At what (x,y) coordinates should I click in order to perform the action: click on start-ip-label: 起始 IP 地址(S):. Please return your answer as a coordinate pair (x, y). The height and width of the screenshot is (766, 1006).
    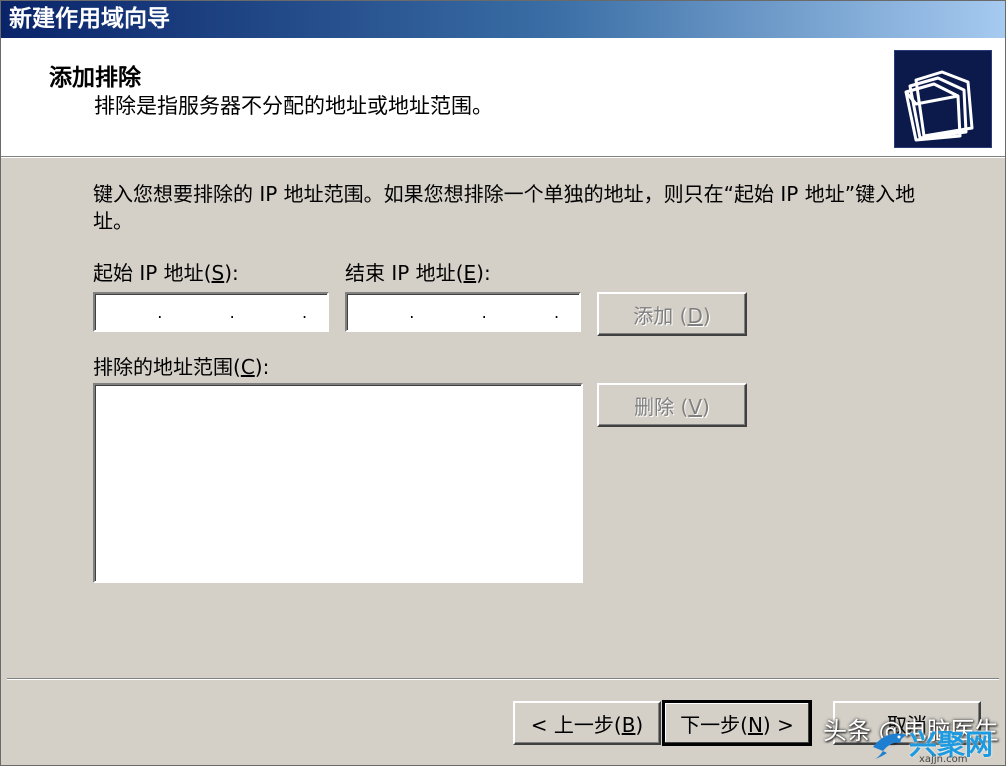
    Looking at the image, I should click on (166, 273).